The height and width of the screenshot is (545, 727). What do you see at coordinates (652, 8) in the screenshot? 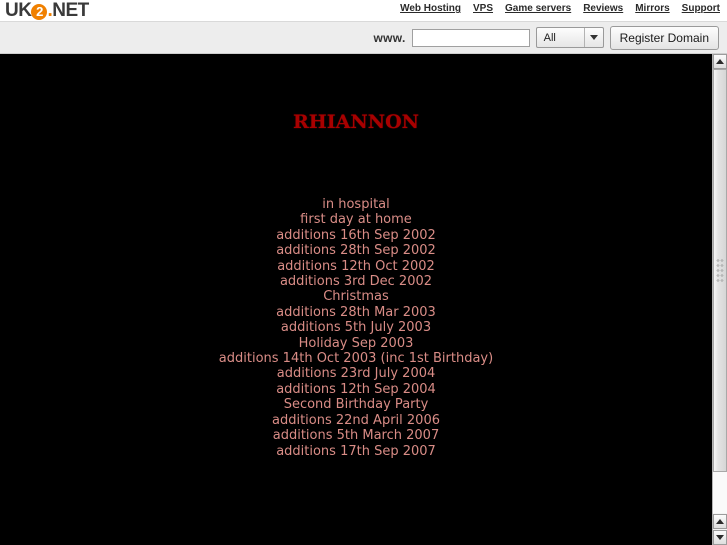
I see `nav-link-mirrors: Mirrors` at bounding box center [652, 8].